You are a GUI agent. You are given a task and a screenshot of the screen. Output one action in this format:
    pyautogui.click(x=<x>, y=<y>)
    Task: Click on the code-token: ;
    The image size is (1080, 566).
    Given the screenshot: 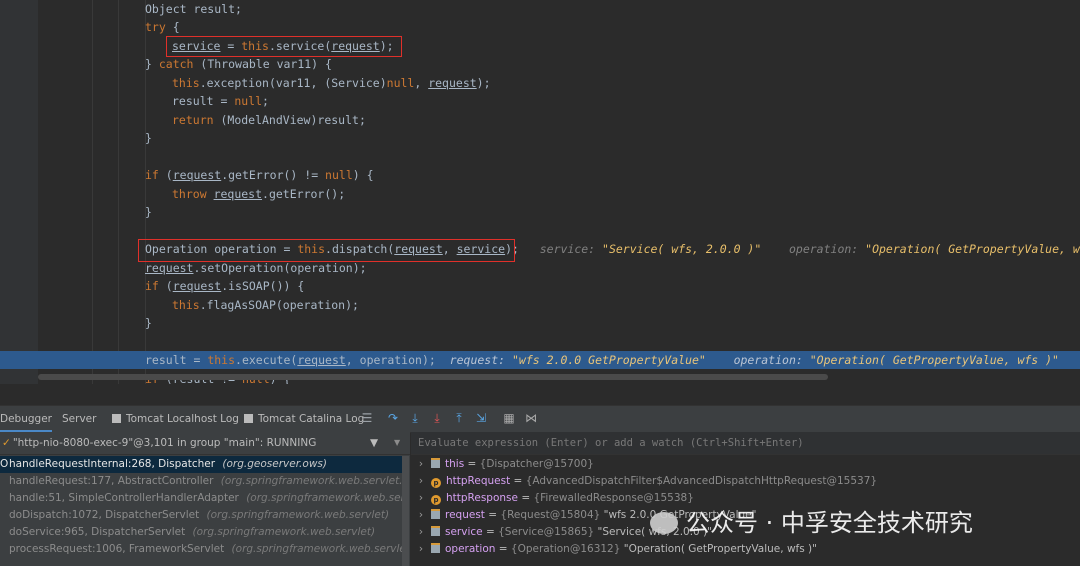 What is the action you would take?
    pyautogui.click(x=265, y=101)
    